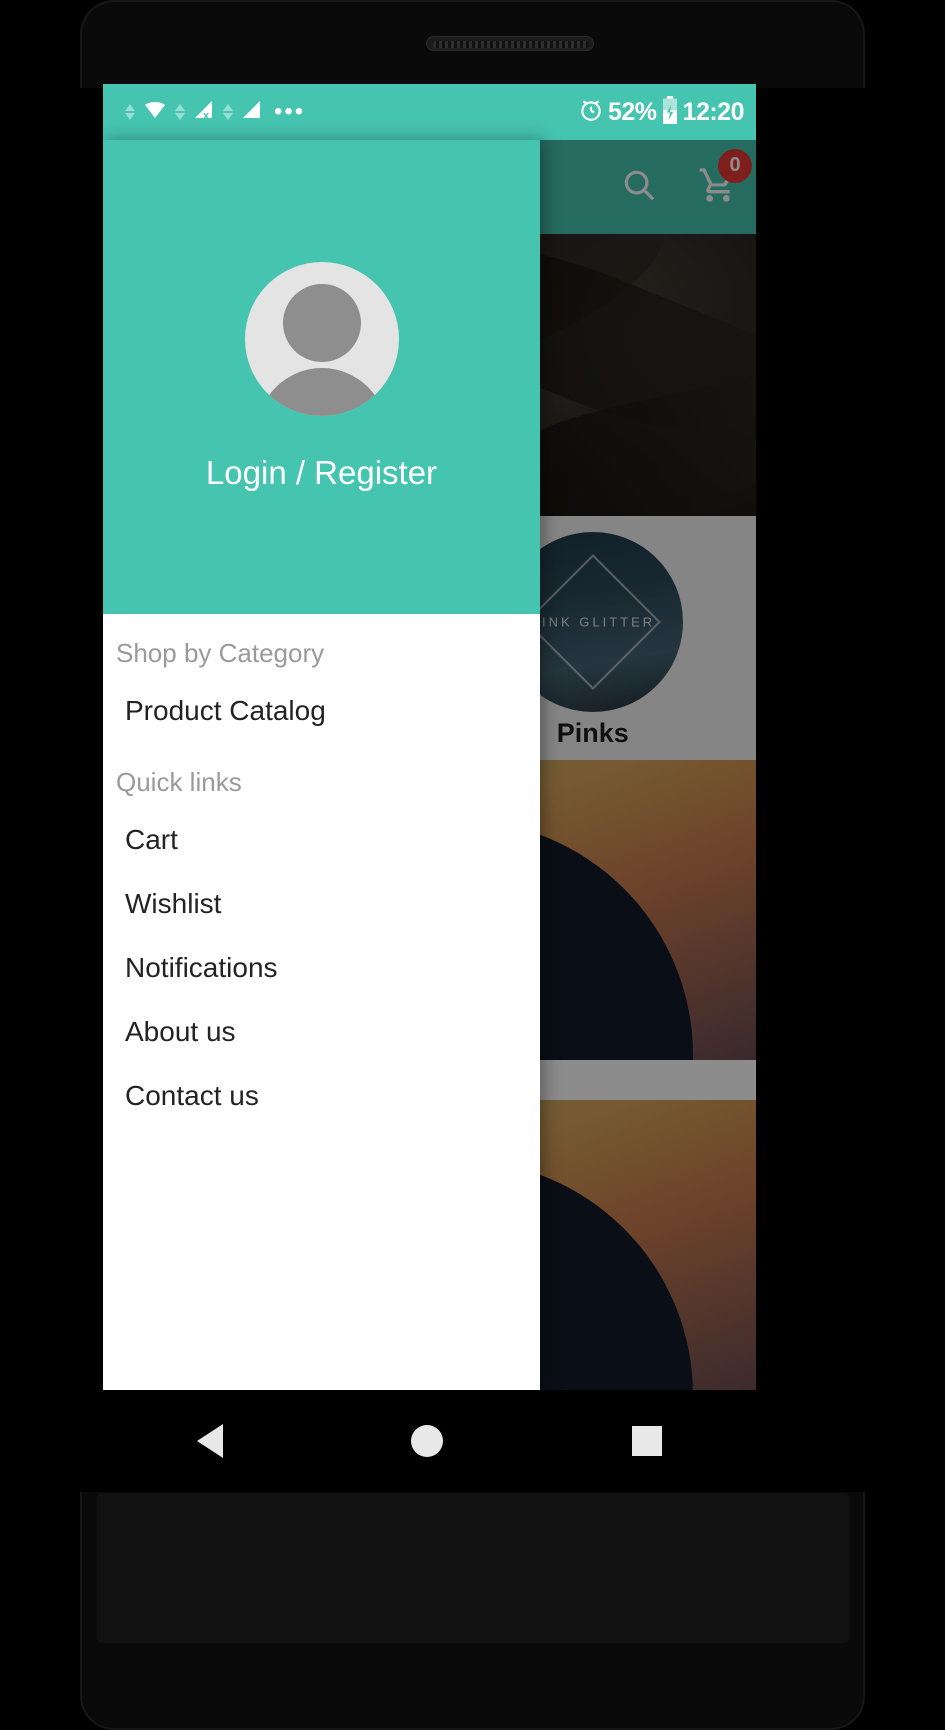 The image size is (945, 1730). I want to click on battery-charging-icon, so click(670, 112).